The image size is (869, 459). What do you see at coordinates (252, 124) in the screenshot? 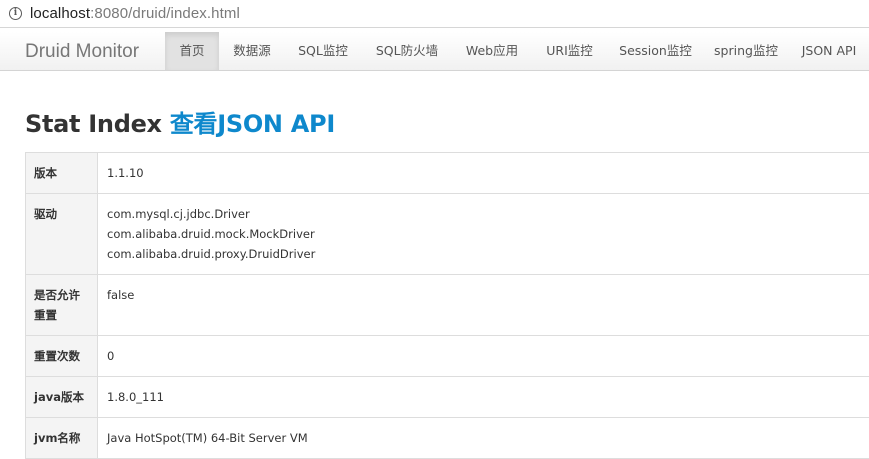
I see `json-api-link: 查看JSON API` at bounding box center [252, 124].